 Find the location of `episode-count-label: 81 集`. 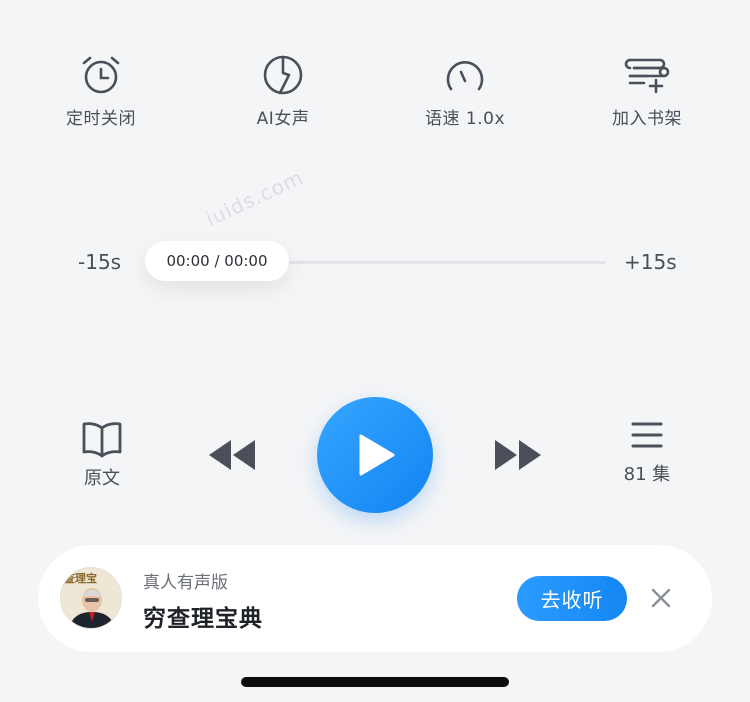

episode-count-label: 81 集 is located at coordinates (647, 474).